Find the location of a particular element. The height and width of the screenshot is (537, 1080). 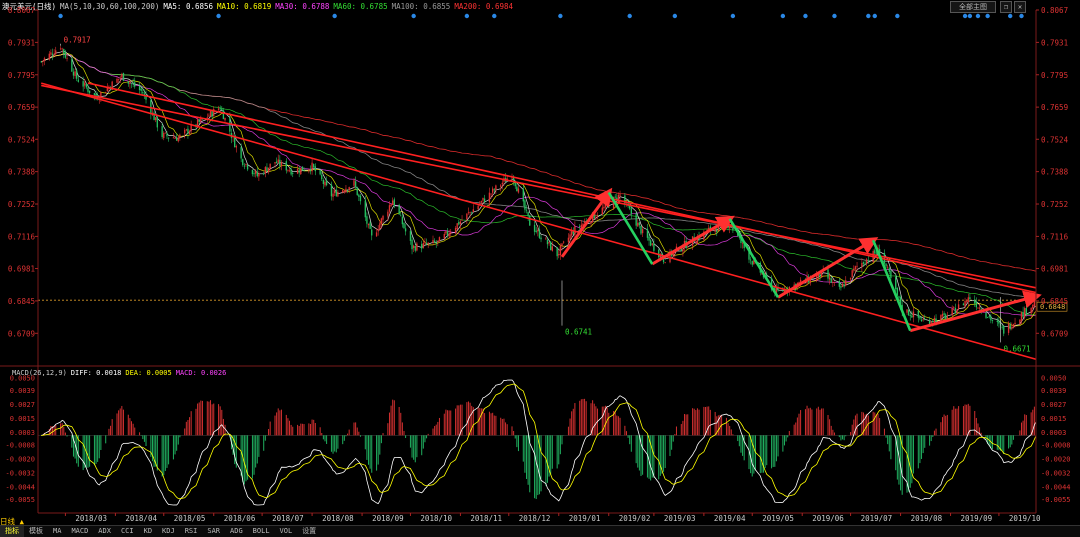

macd-y-tick-label-right: 0.0027 is located at coordinates (1053, 405).